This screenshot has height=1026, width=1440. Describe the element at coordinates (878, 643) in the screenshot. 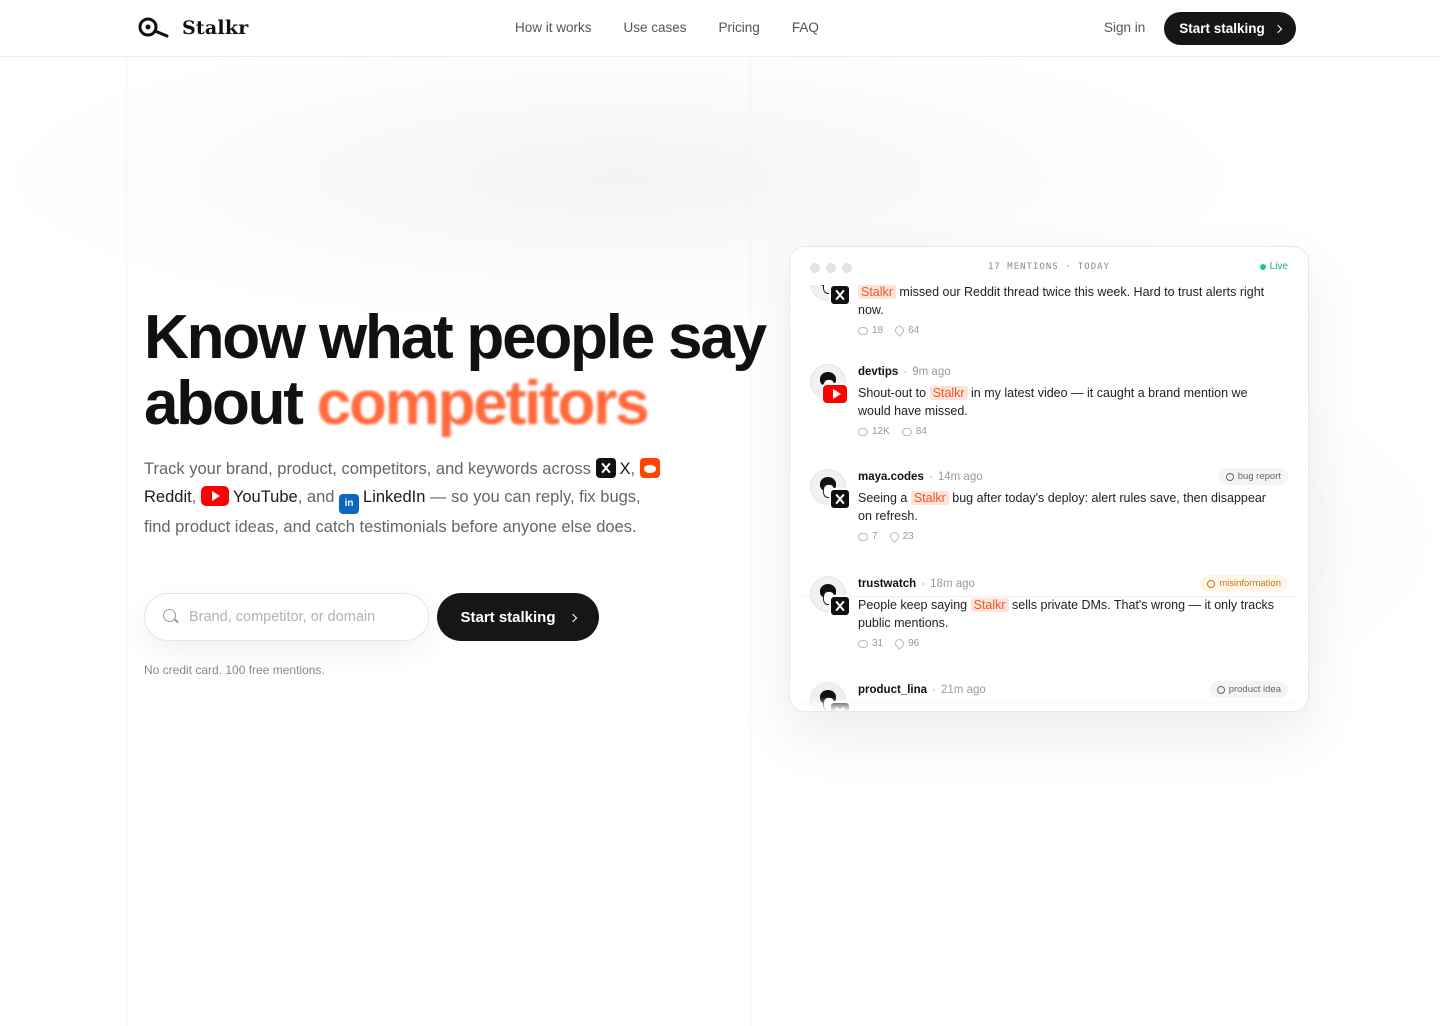

I see `comment-count-value: 31` at that location.